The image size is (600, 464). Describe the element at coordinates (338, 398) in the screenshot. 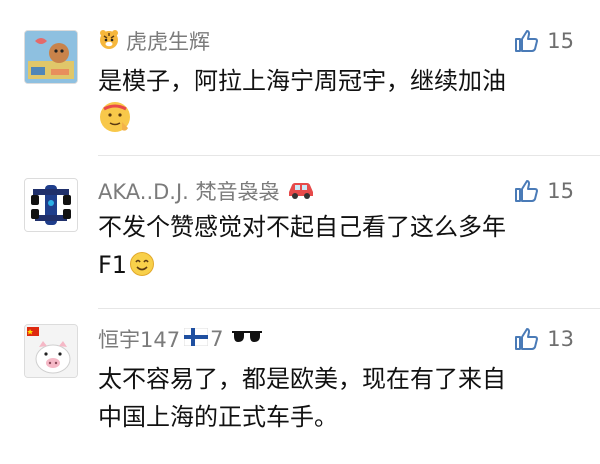

I see `comment-text: 太不容易了，都是欧美，现在有了来自 中国上海的正式车手。` at that location.